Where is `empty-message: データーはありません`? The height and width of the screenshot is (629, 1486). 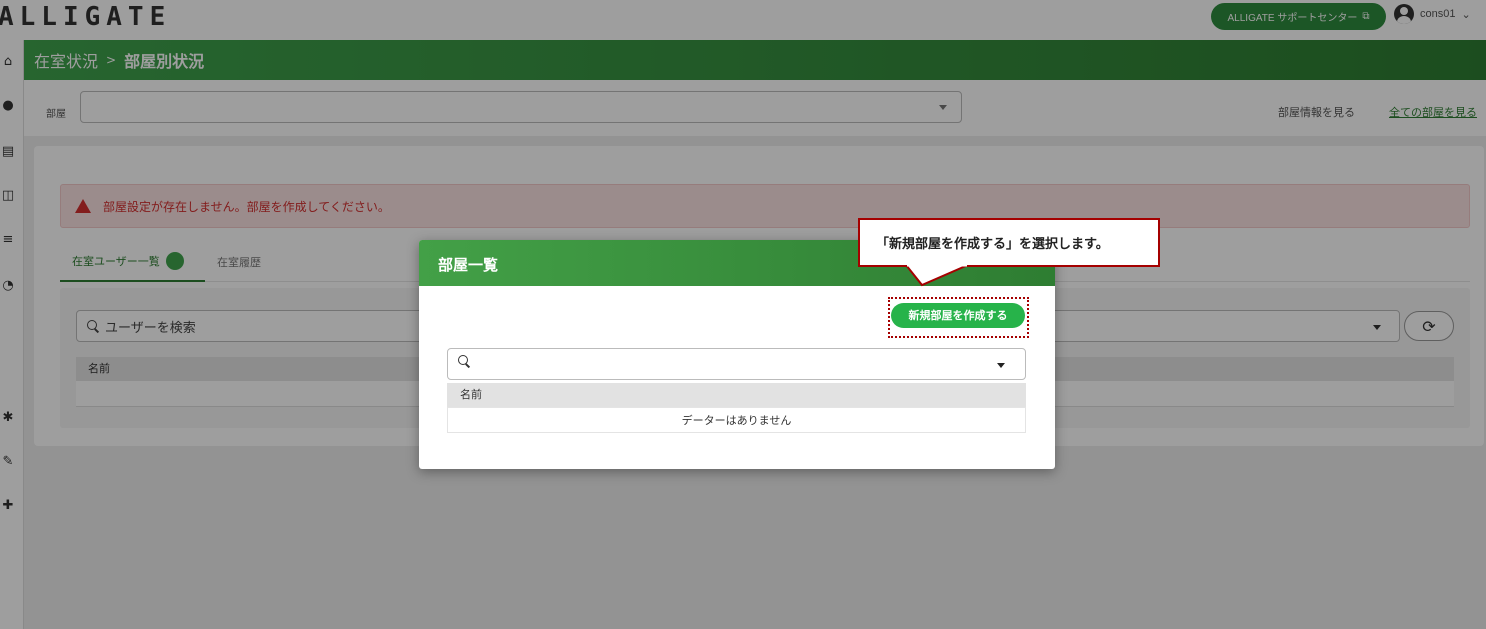
empty-message: データーはありません is located at coordinates (736, 420).